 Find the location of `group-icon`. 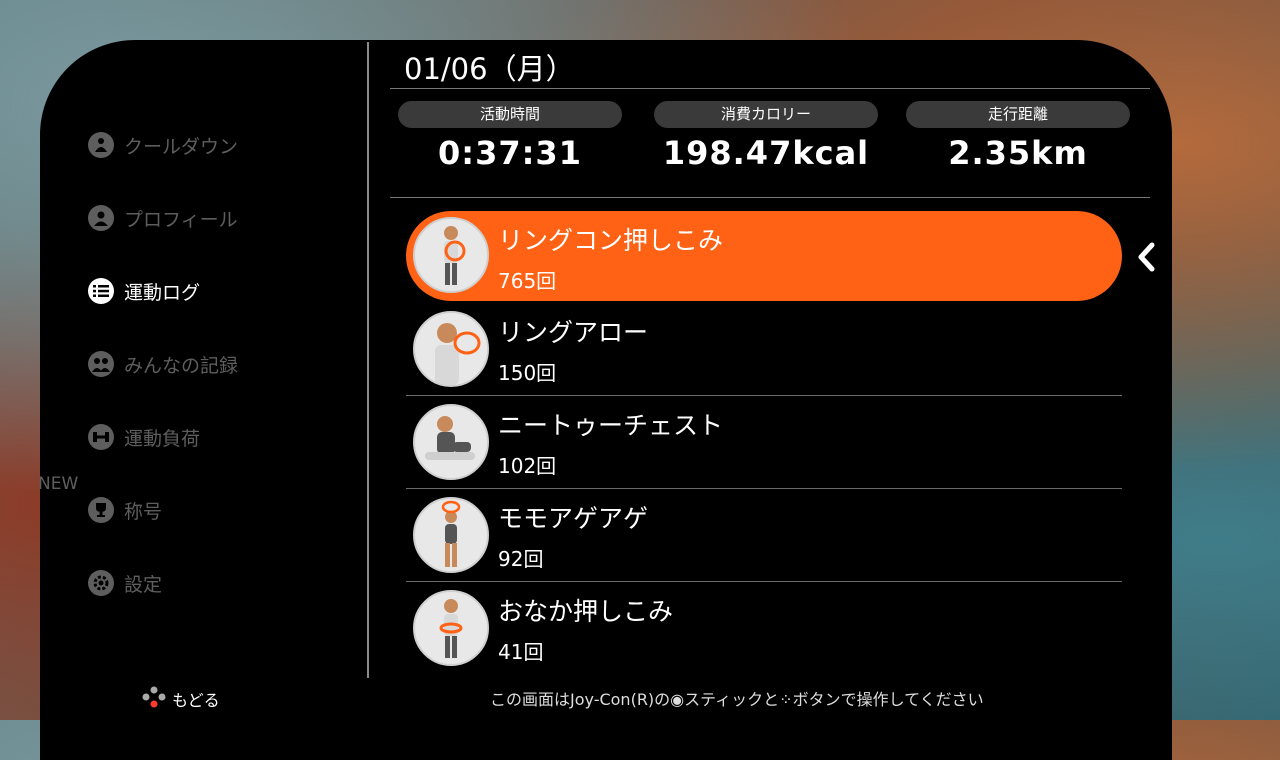

group-icon is located at coordinates (101, 364).